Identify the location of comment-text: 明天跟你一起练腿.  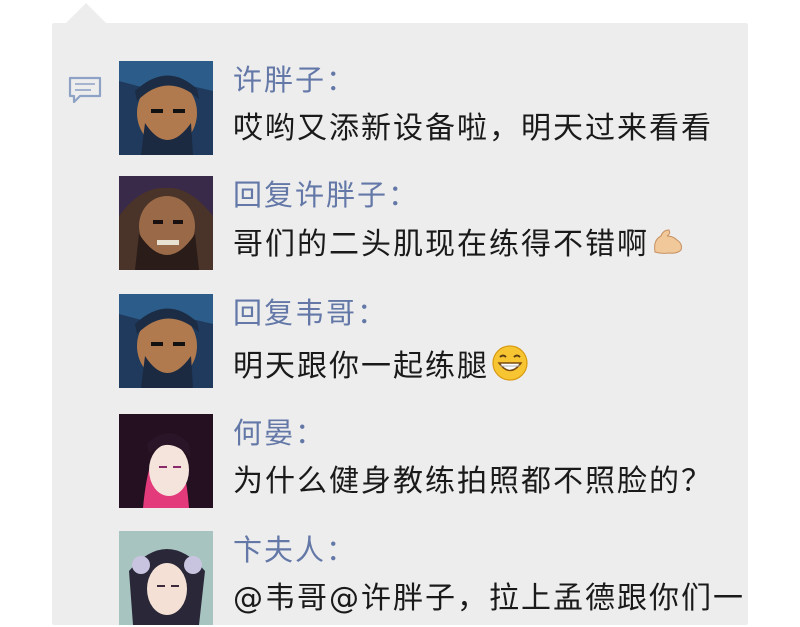
(381, 367).